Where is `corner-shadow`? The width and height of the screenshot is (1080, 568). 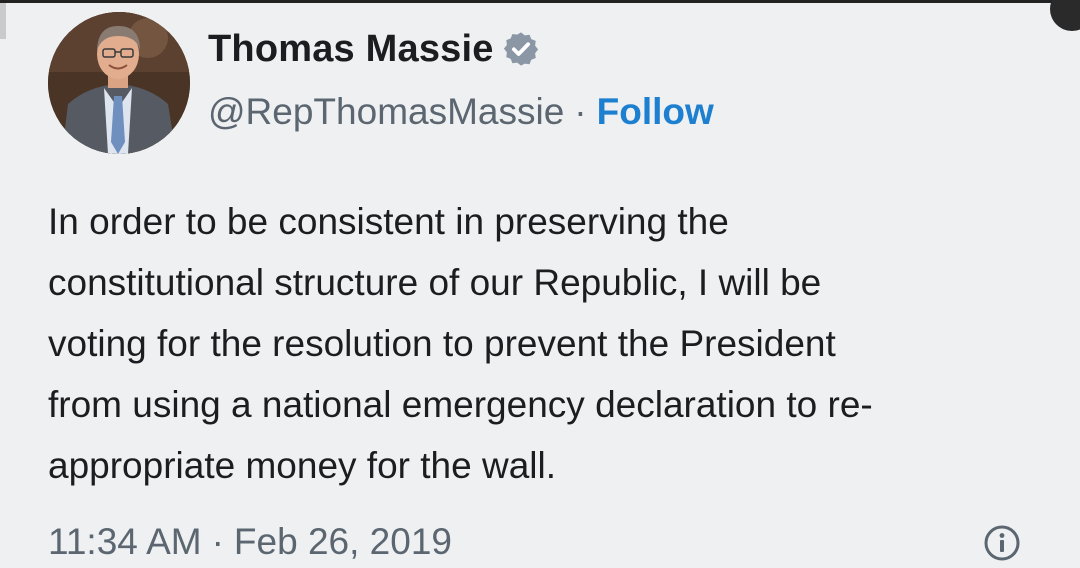 corner-shadow is located at coordinates (1065, 15).